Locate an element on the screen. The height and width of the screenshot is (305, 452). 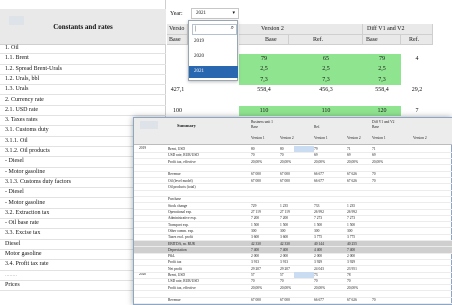
year-select: 2021 ▾ is located at coordinates (215, 13).